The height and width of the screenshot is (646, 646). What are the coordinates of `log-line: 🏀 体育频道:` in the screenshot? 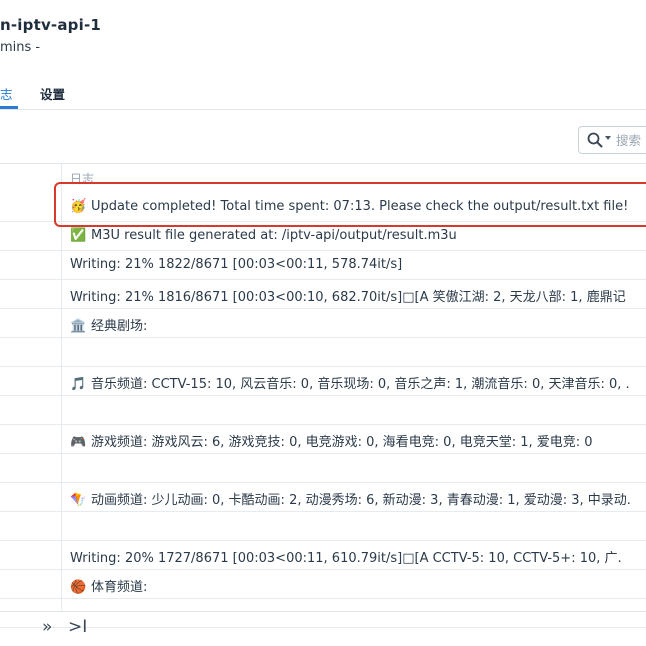 It's located at (108, 585).